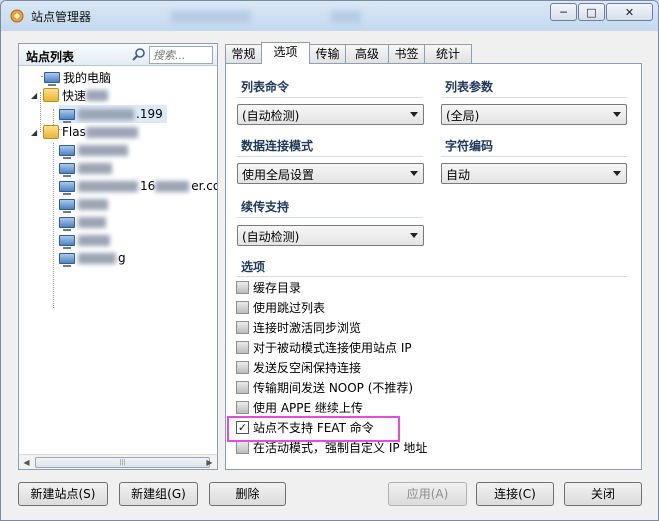  I want to click on tree-item-site: 16 er.co, so click(138, 186).